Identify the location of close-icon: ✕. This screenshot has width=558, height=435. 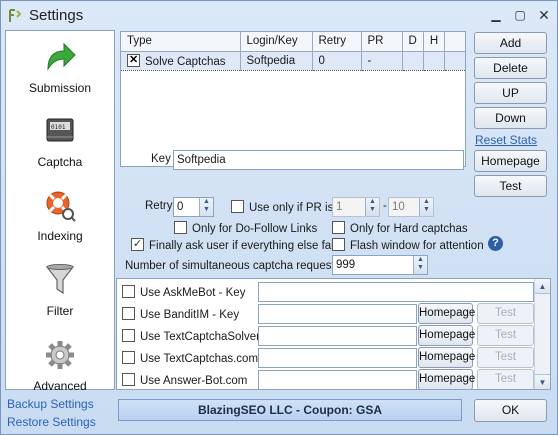
(544, 15).